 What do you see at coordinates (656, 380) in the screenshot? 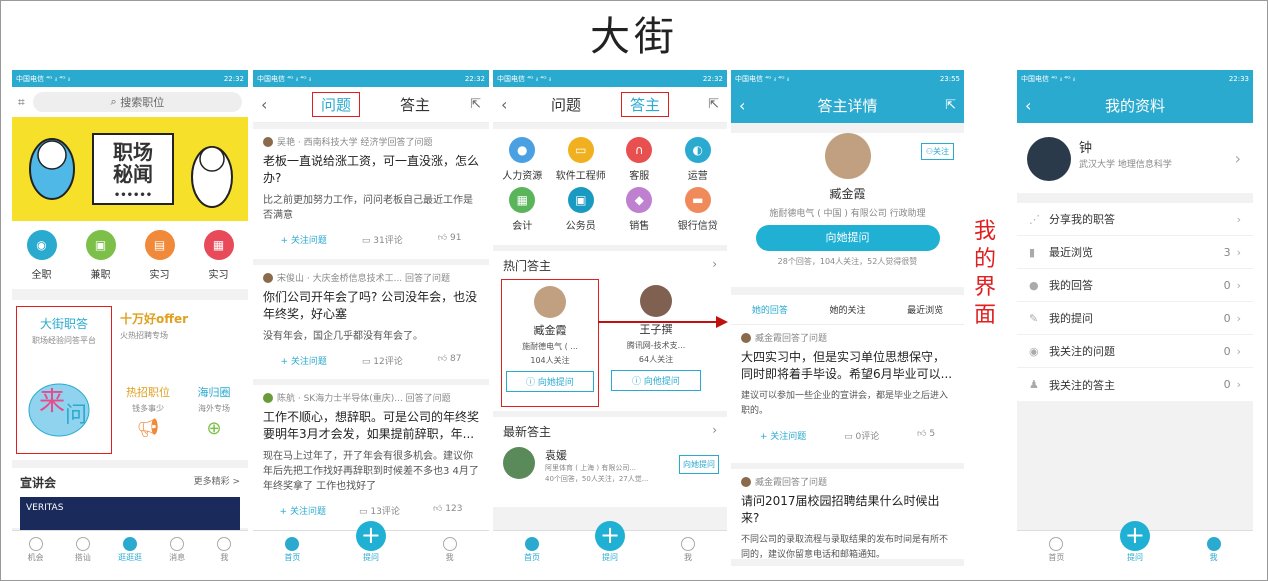
I see `ask-him-button: ⓘ 向他提问` at bounding box center [656, 380].